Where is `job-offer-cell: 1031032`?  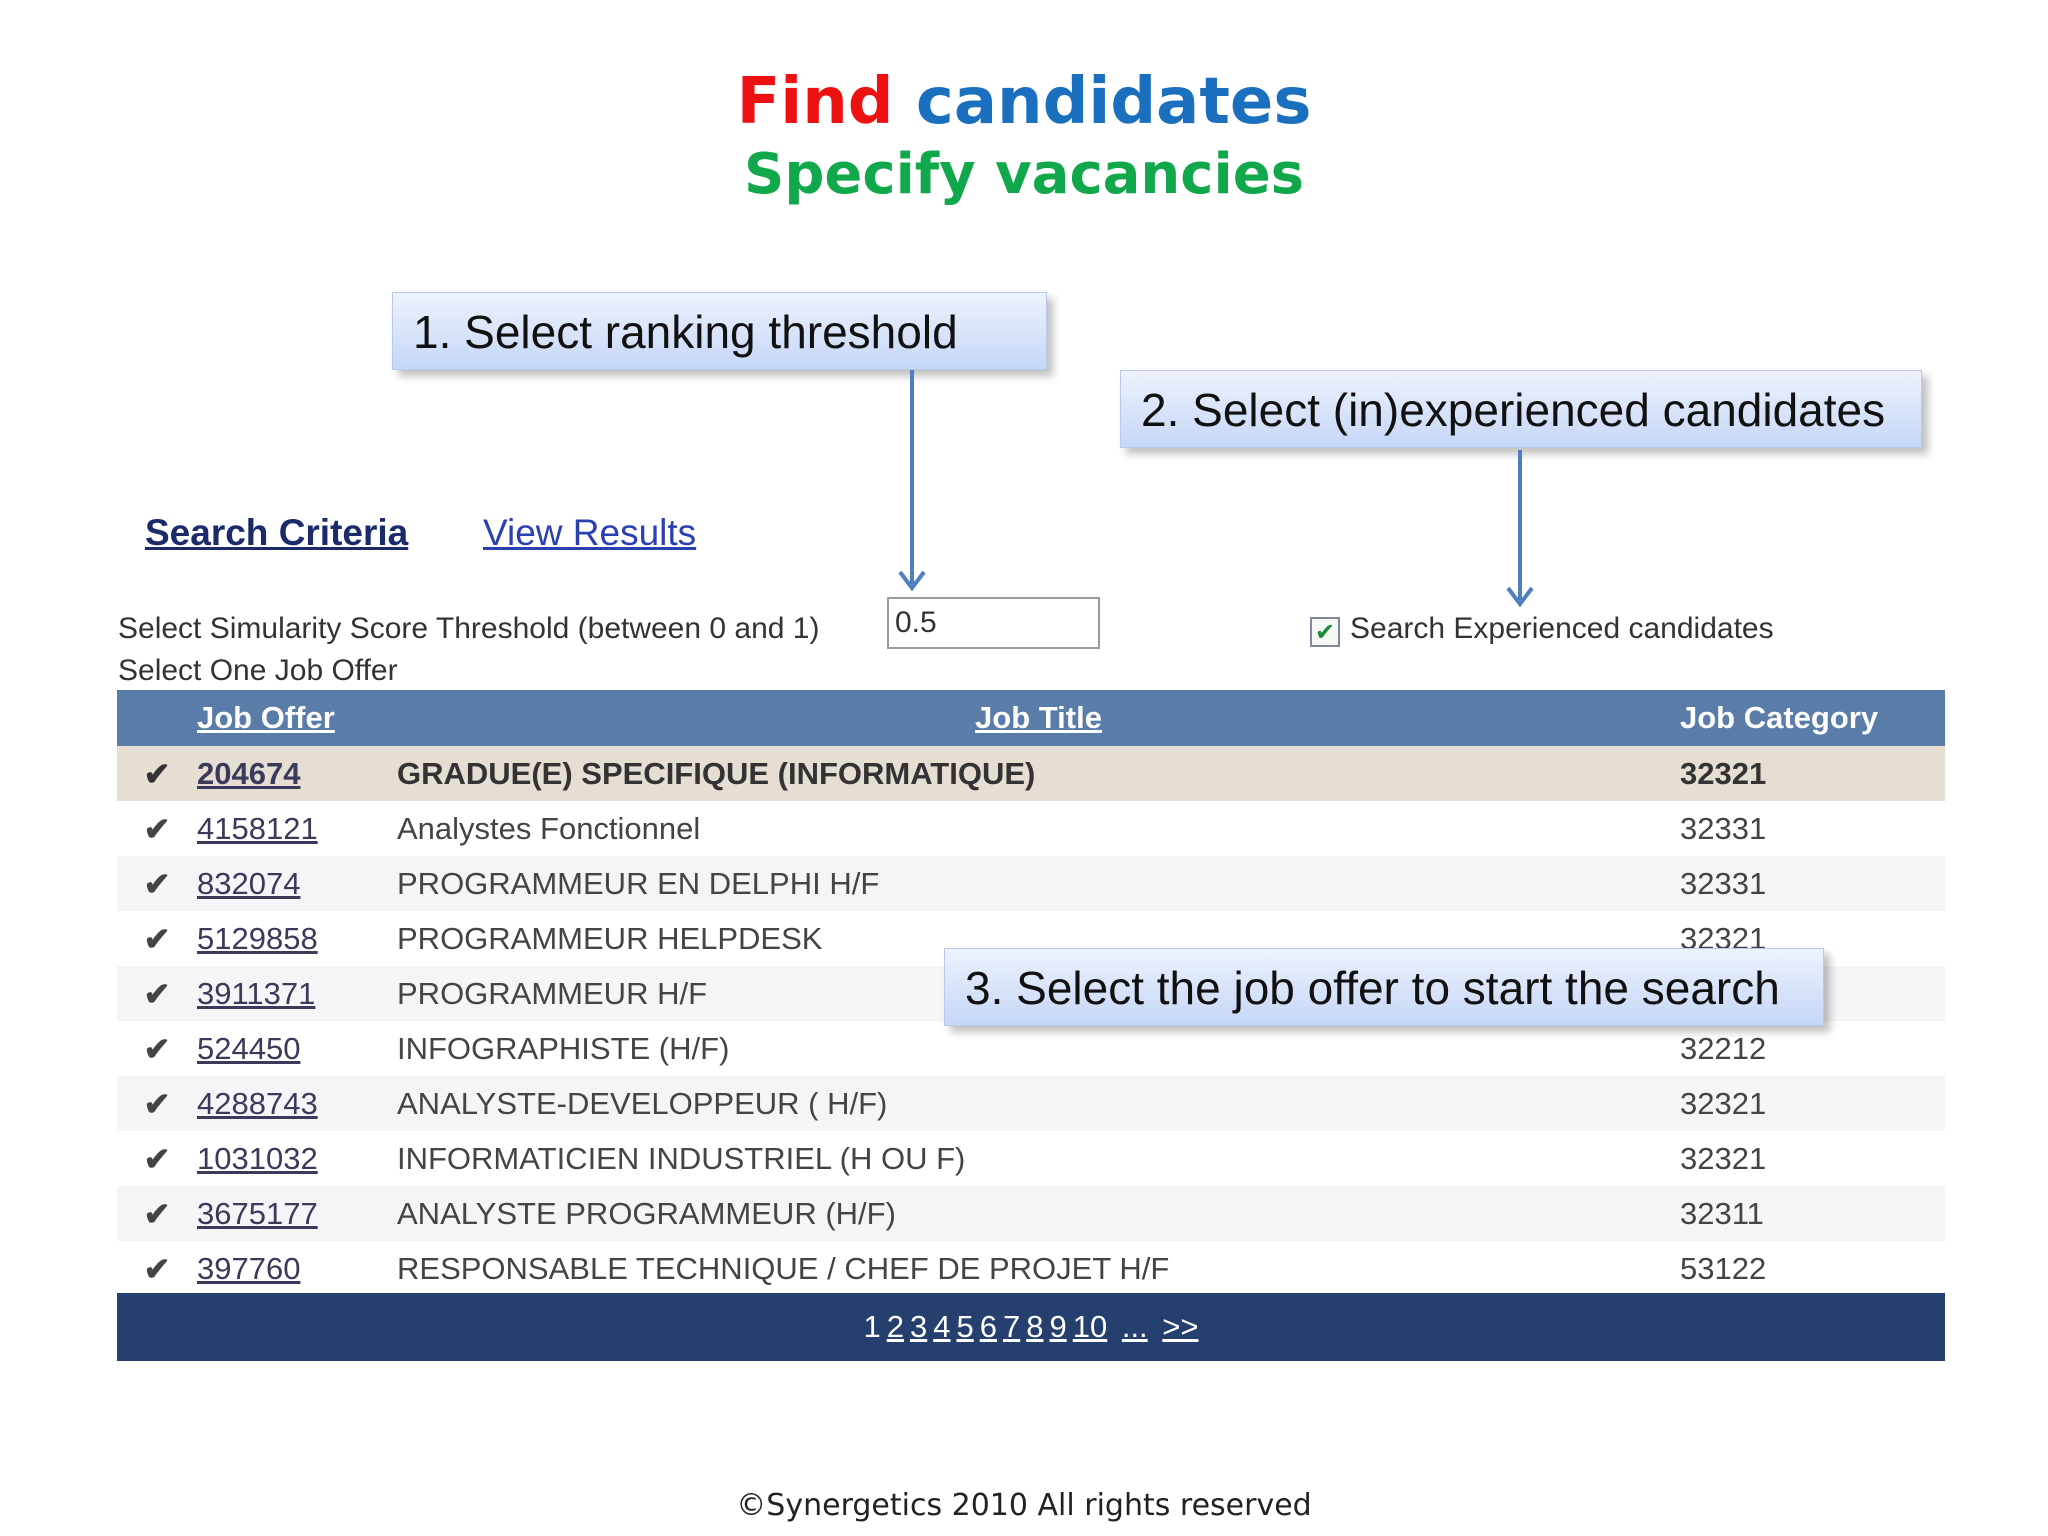
job-offer-cell: 1031032 is located at coordinates (297, 1158).